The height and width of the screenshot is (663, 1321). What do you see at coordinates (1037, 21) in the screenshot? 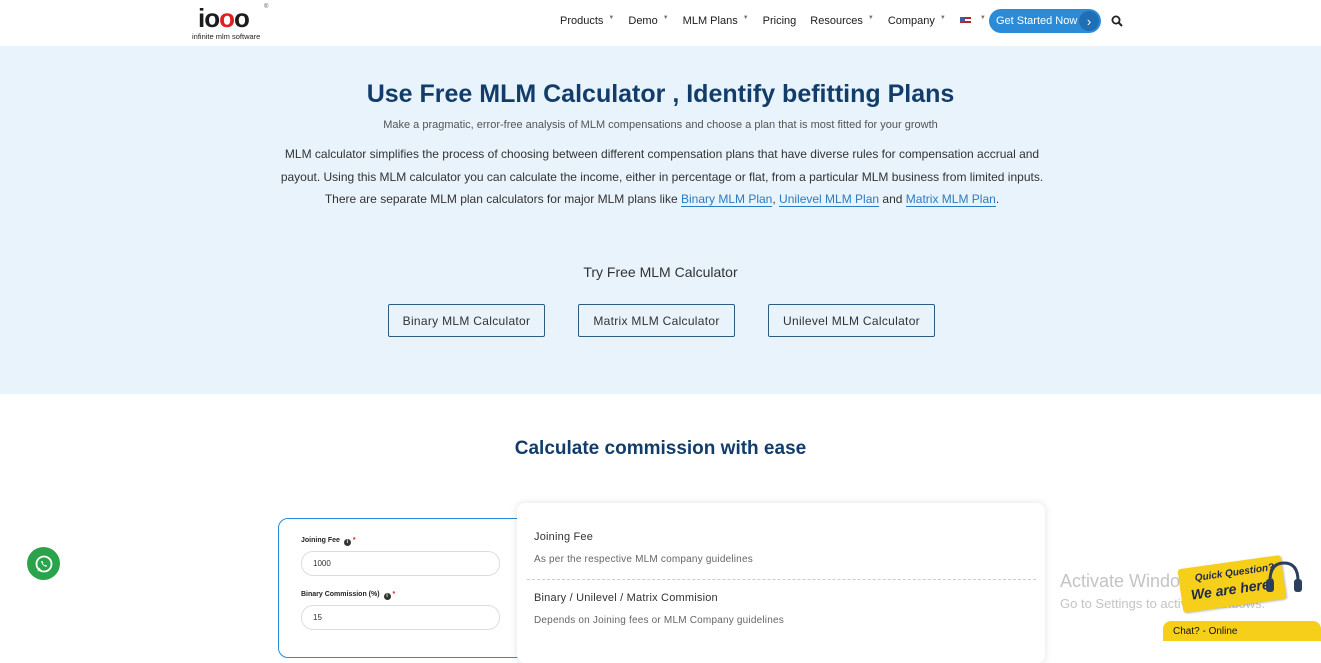
I see `cta-label: Get Started Now` at bounding box center [1037, 21].